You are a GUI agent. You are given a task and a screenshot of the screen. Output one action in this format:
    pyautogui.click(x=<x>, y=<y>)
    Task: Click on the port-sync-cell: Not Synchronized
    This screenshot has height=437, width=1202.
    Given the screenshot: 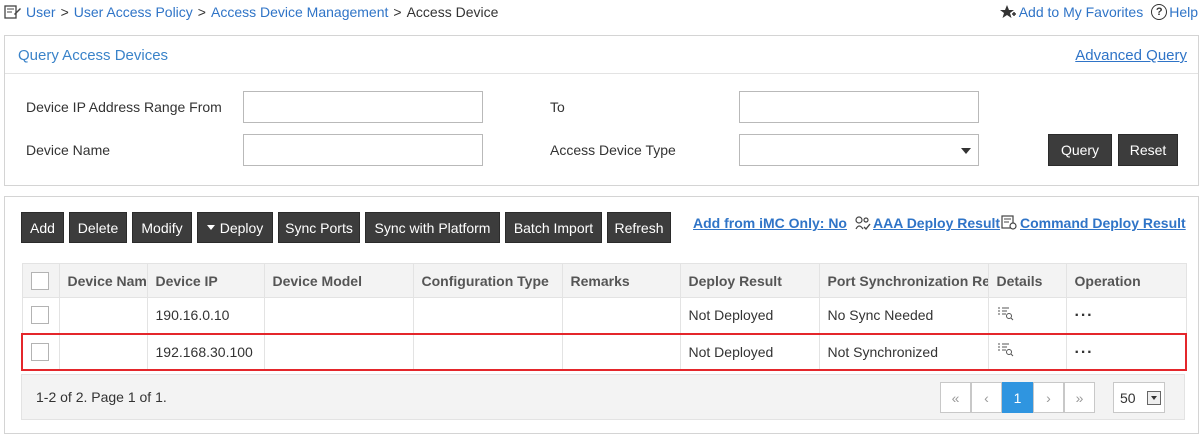 What is the action you would take?
    pyautogui.click(x=903, y=351)
    